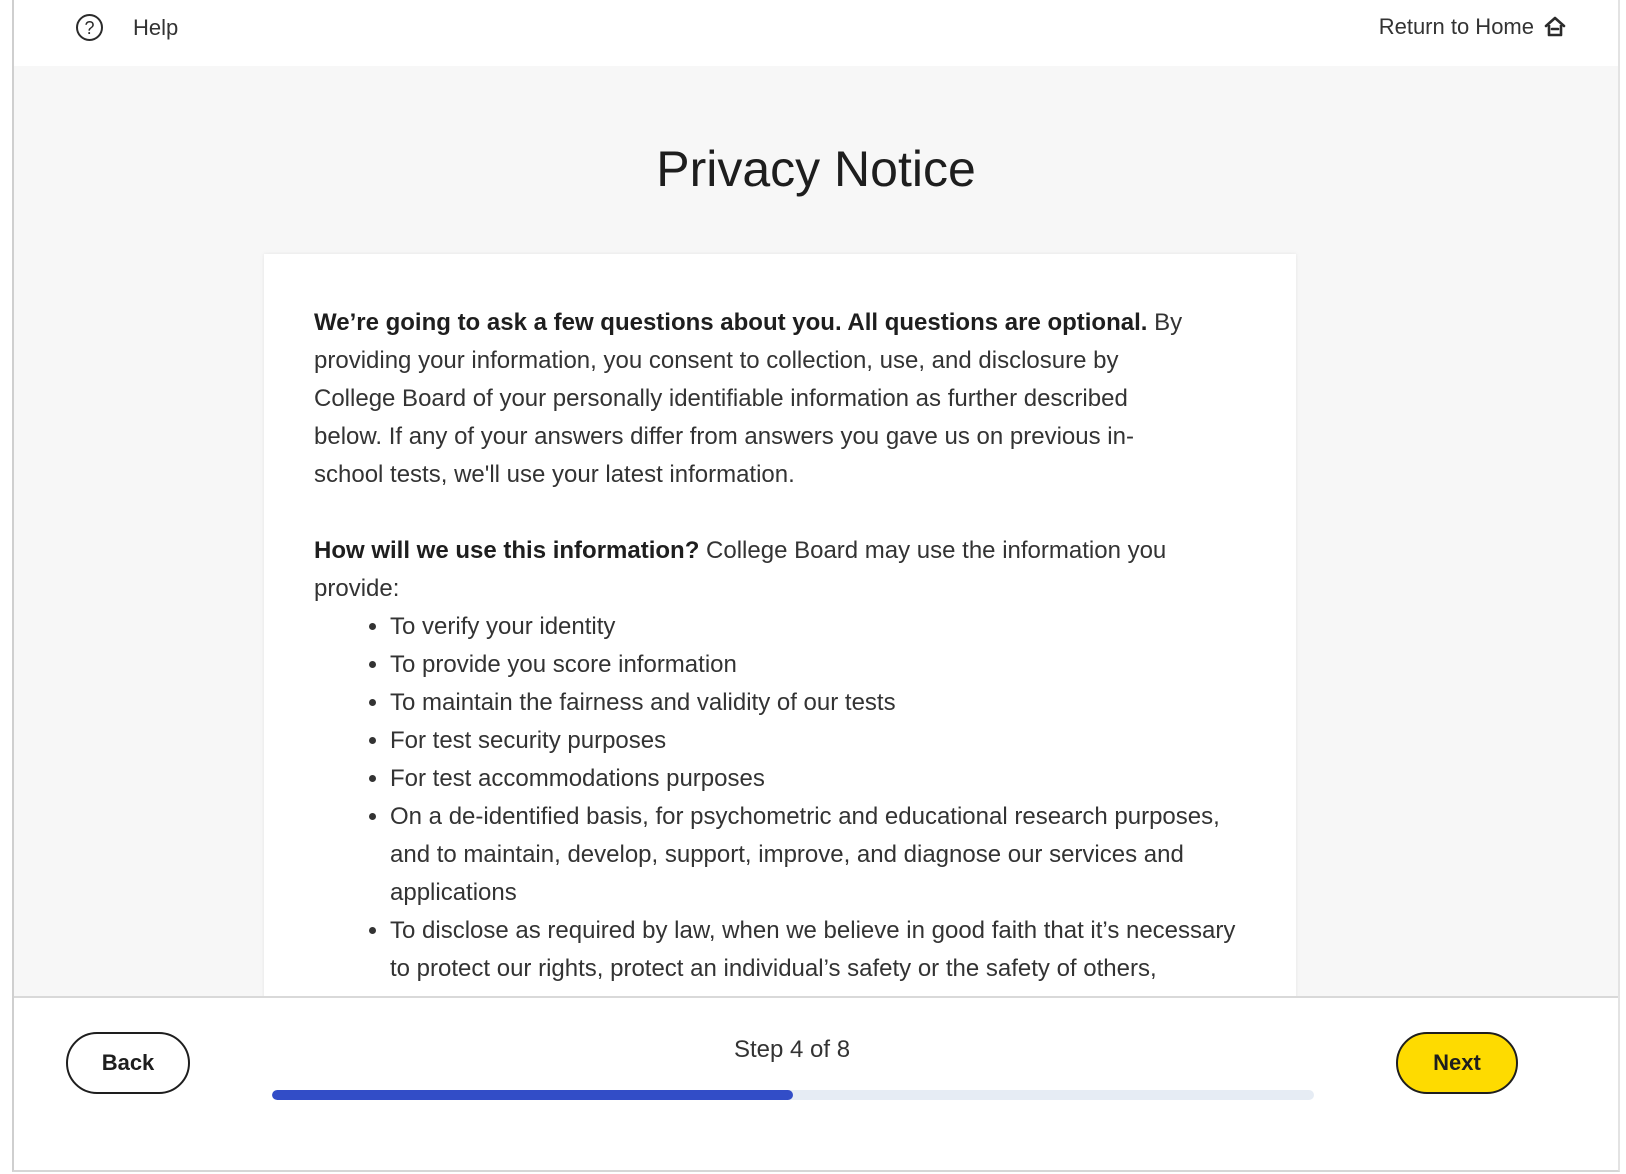  I want to click on progress-bar, so click(793, 1095).